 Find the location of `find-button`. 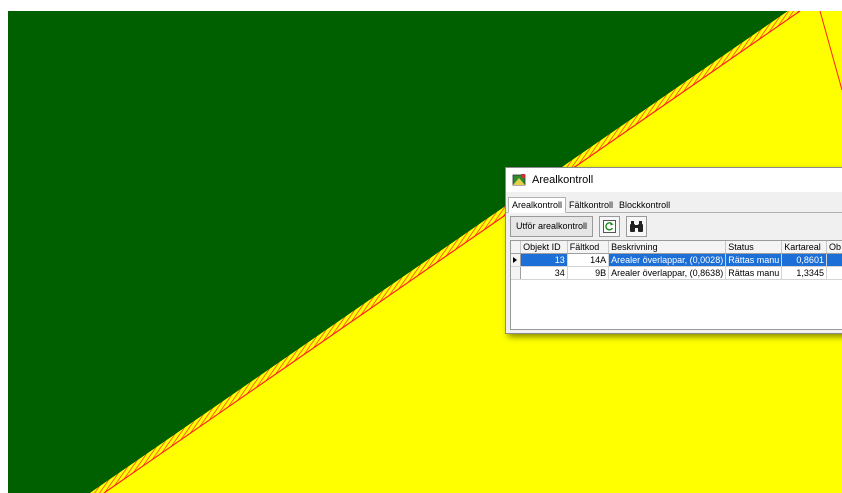

find-button is located at coordinates (637, 226).